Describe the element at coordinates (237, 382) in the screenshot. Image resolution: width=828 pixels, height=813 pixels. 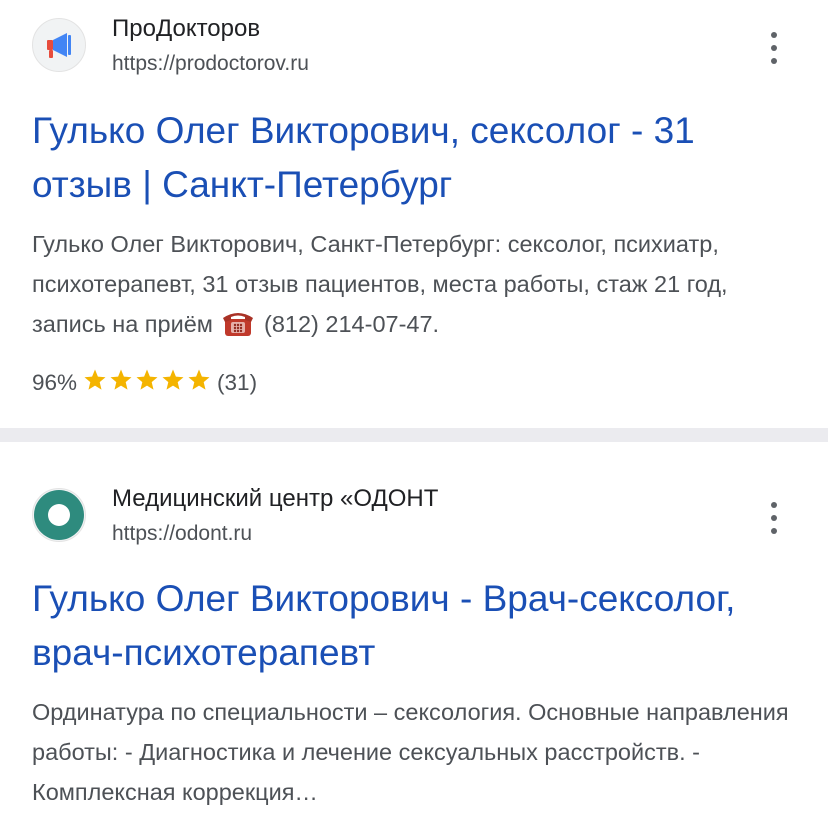
I see `rating-count: (31)` at that location.